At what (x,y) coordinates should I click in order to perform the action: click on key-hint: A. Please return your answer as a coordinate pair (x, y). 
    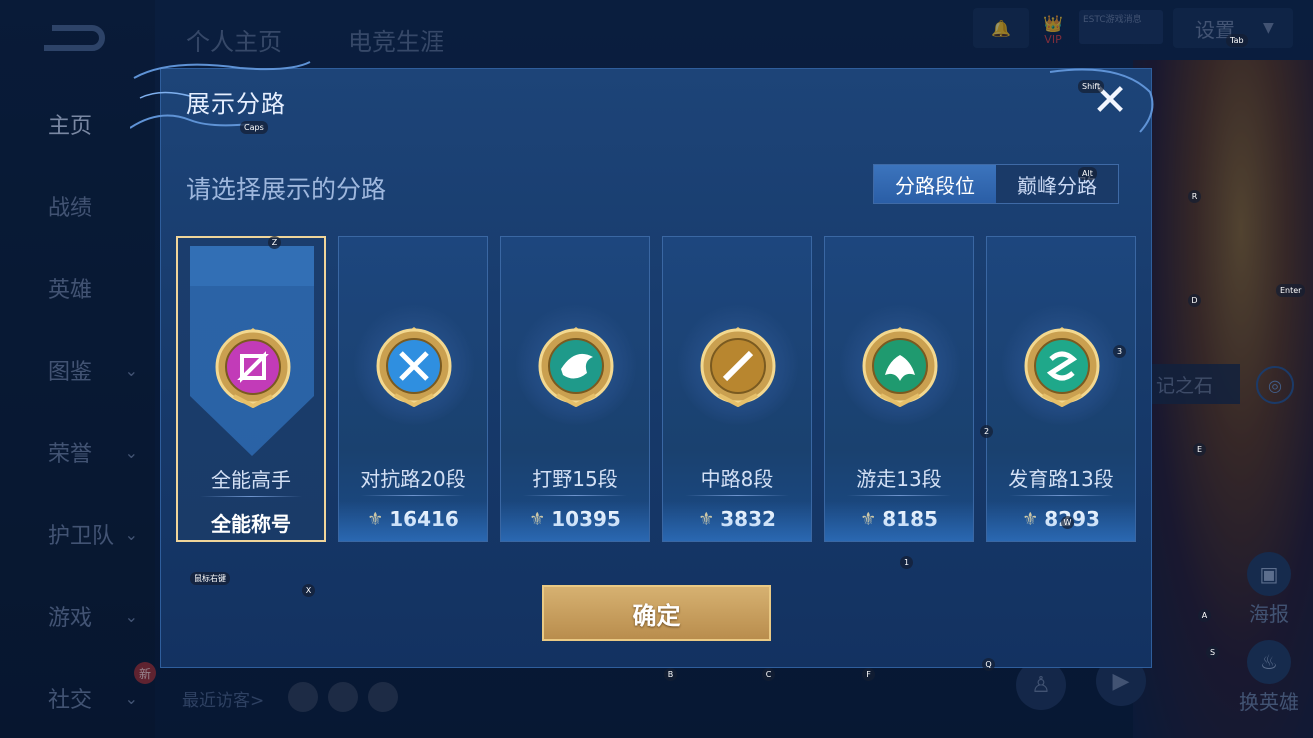
    Looking at the image, I should click on (1204, 615).